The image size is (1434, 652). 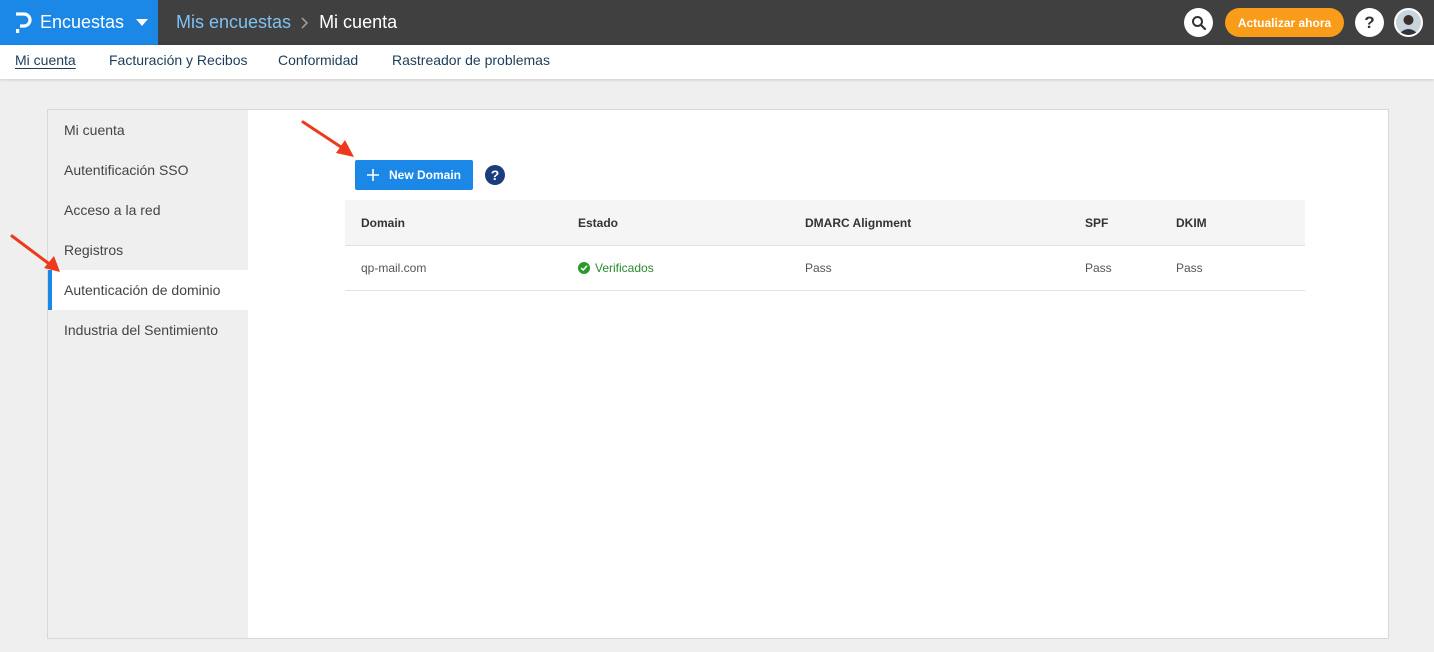 I want to click on subnav-facturacion: Facturación y Recibos, so click(x=178, y=60).